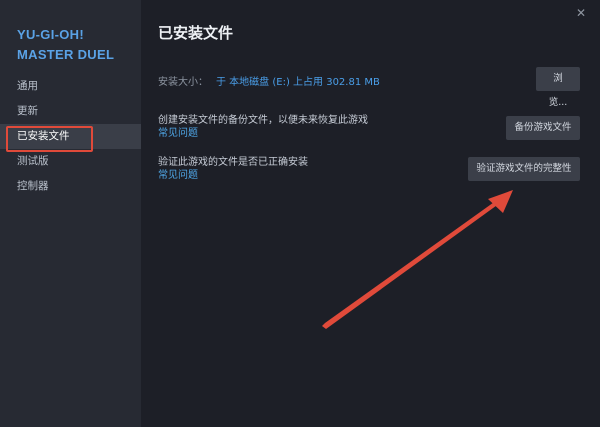 This screenshot has width=600, height=427. Describe the element at coordinates (196, 33) in the screenshot. I see `page-title: 已安装文件` at that location.